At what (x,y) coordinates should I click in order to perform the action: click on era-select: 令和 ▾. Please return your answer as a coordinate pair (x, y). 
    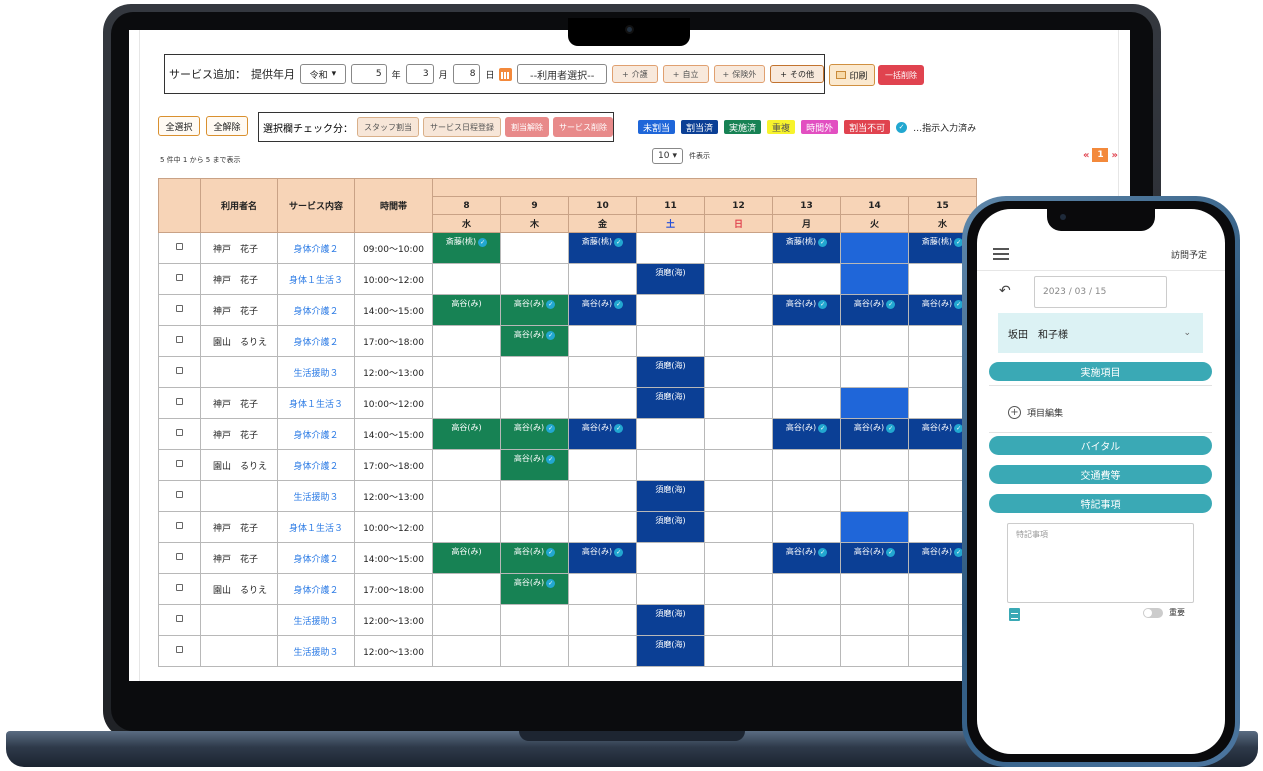
    Looking at the image, I should click on (323, 74).